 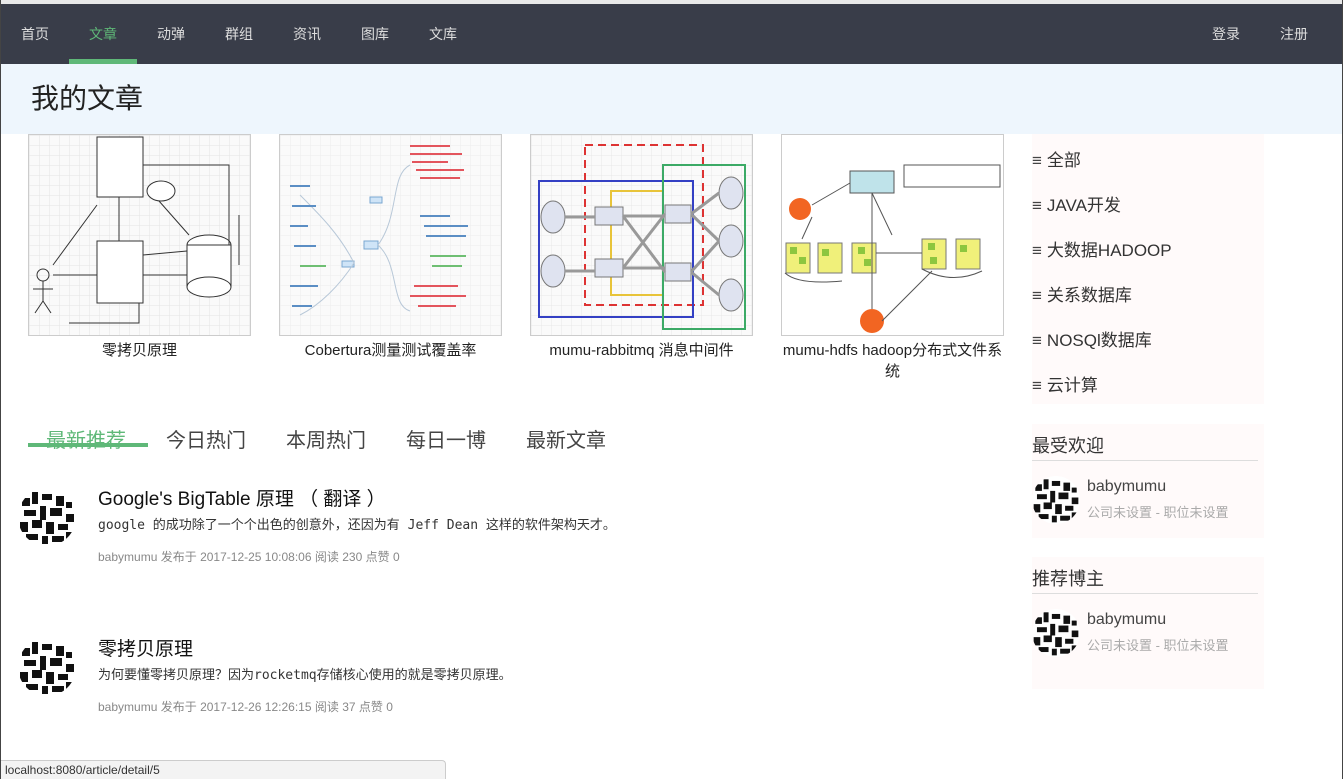 What do you see at coordinates (242, 497) in the screenshot?
I see `article-title: Google's BigTable 原理 （ 翻译 ）` at bounding box center [242, 497].